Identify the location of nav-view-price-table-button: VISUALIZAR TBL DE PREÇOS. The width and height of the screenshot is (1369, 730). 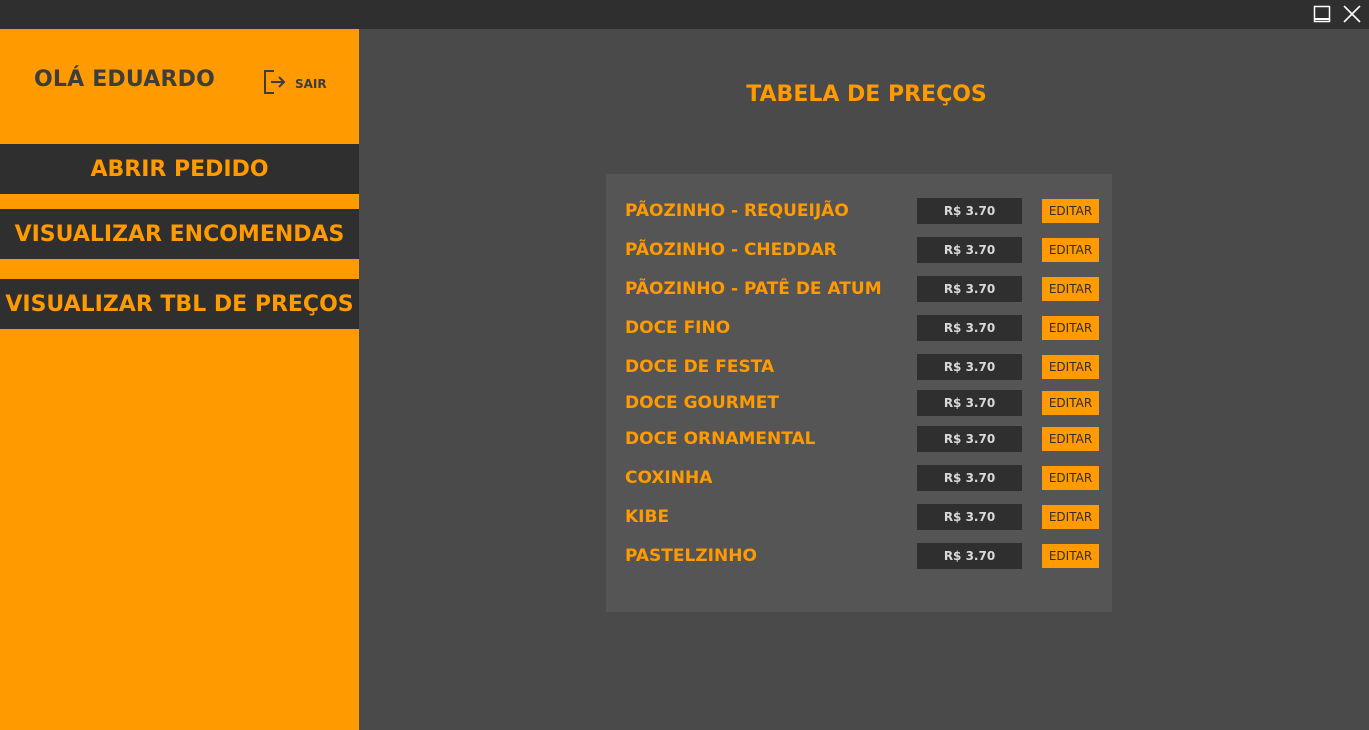
(179, 304).